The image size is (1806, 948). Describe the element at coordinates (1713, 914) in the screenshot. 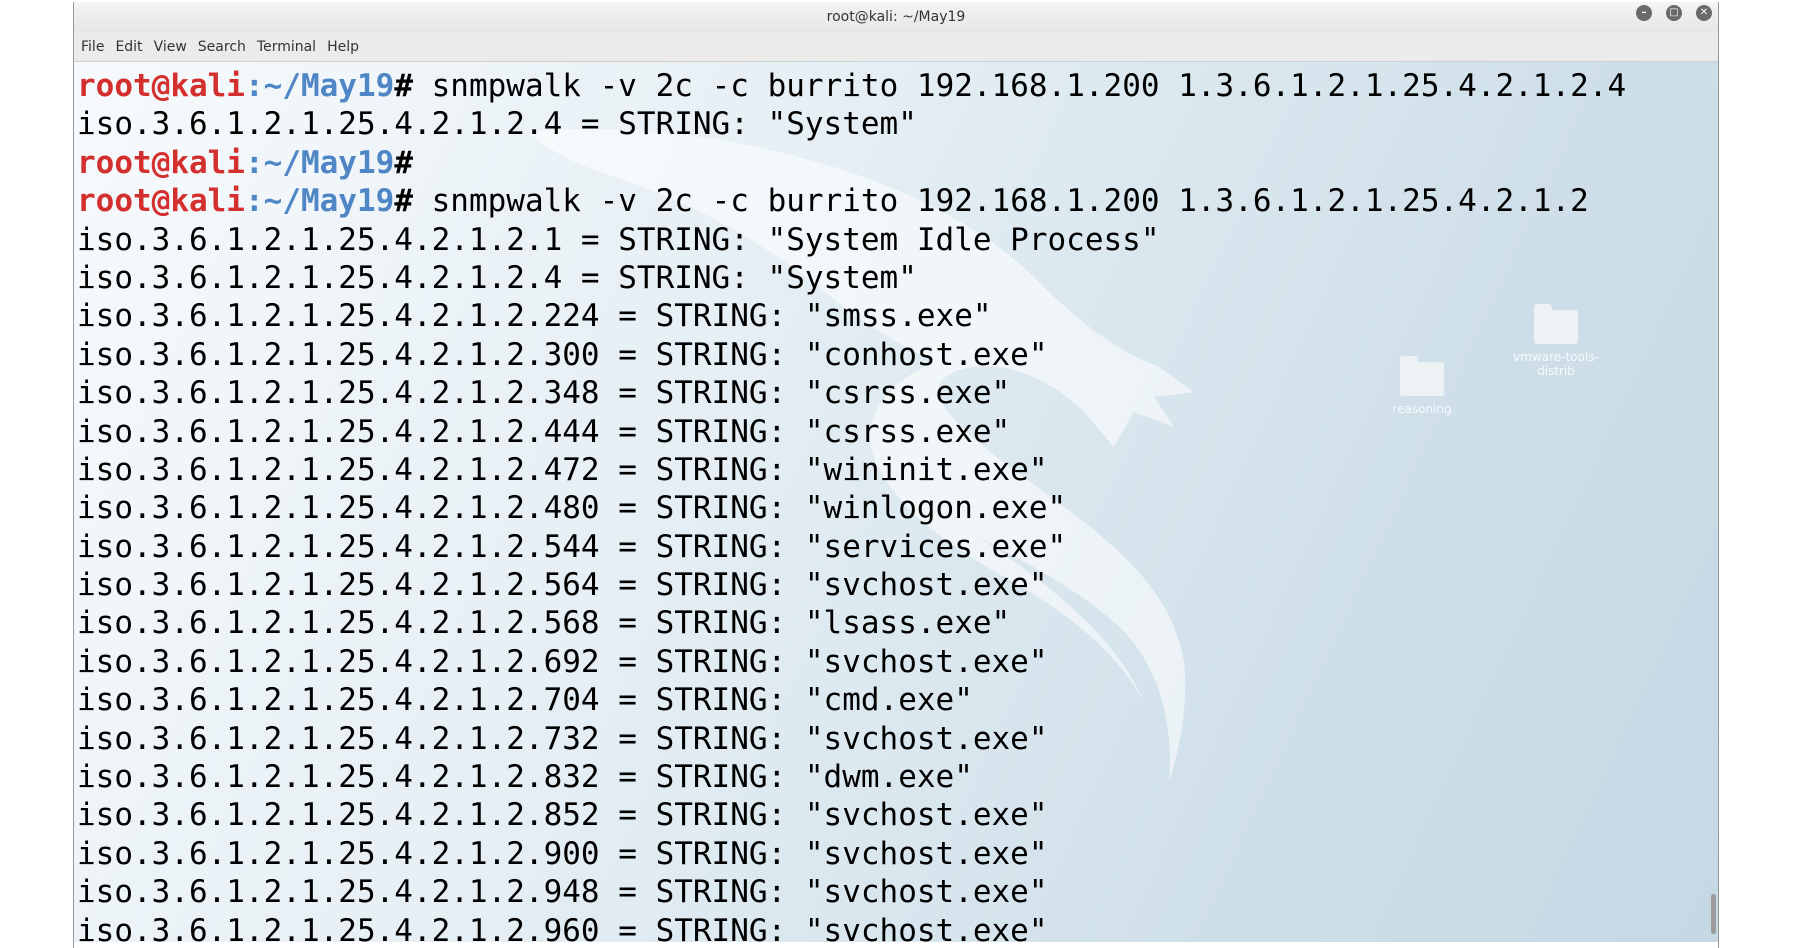

I see `scrollbar-thumb` at that location.